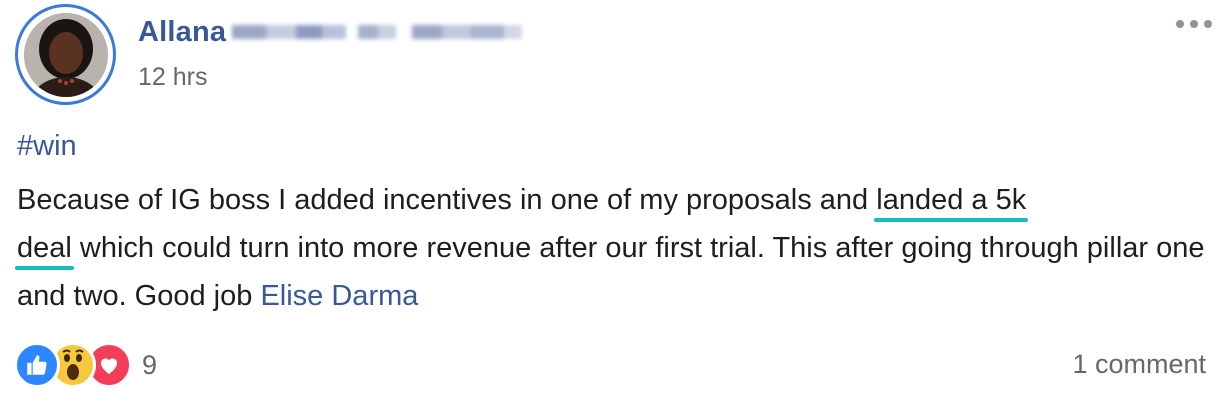 The image size is (1226, 401). What do you see at coordinates (44, 248) in the screenshot?
I see `highlighted-phrase-2: deal` at bounding box center [44, 248].